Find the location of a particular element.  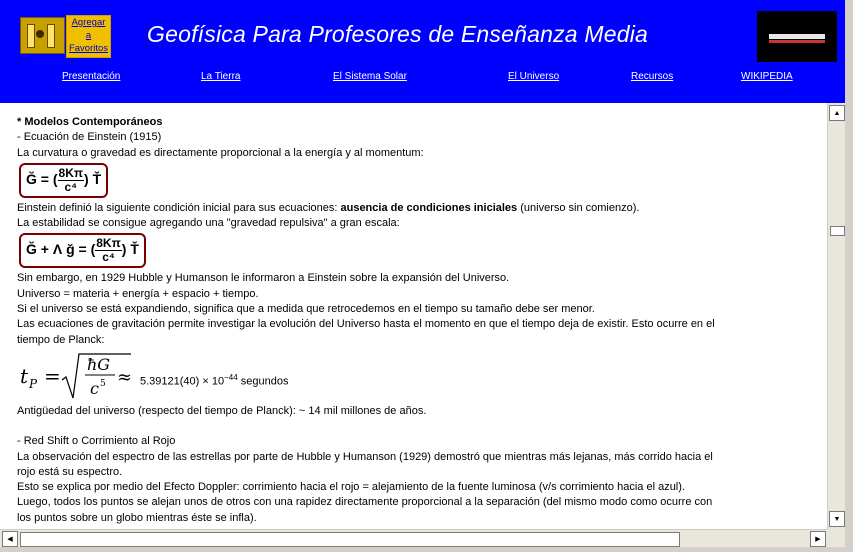

eq1-left: Ğ = ( is located at coordinates (42, 179).